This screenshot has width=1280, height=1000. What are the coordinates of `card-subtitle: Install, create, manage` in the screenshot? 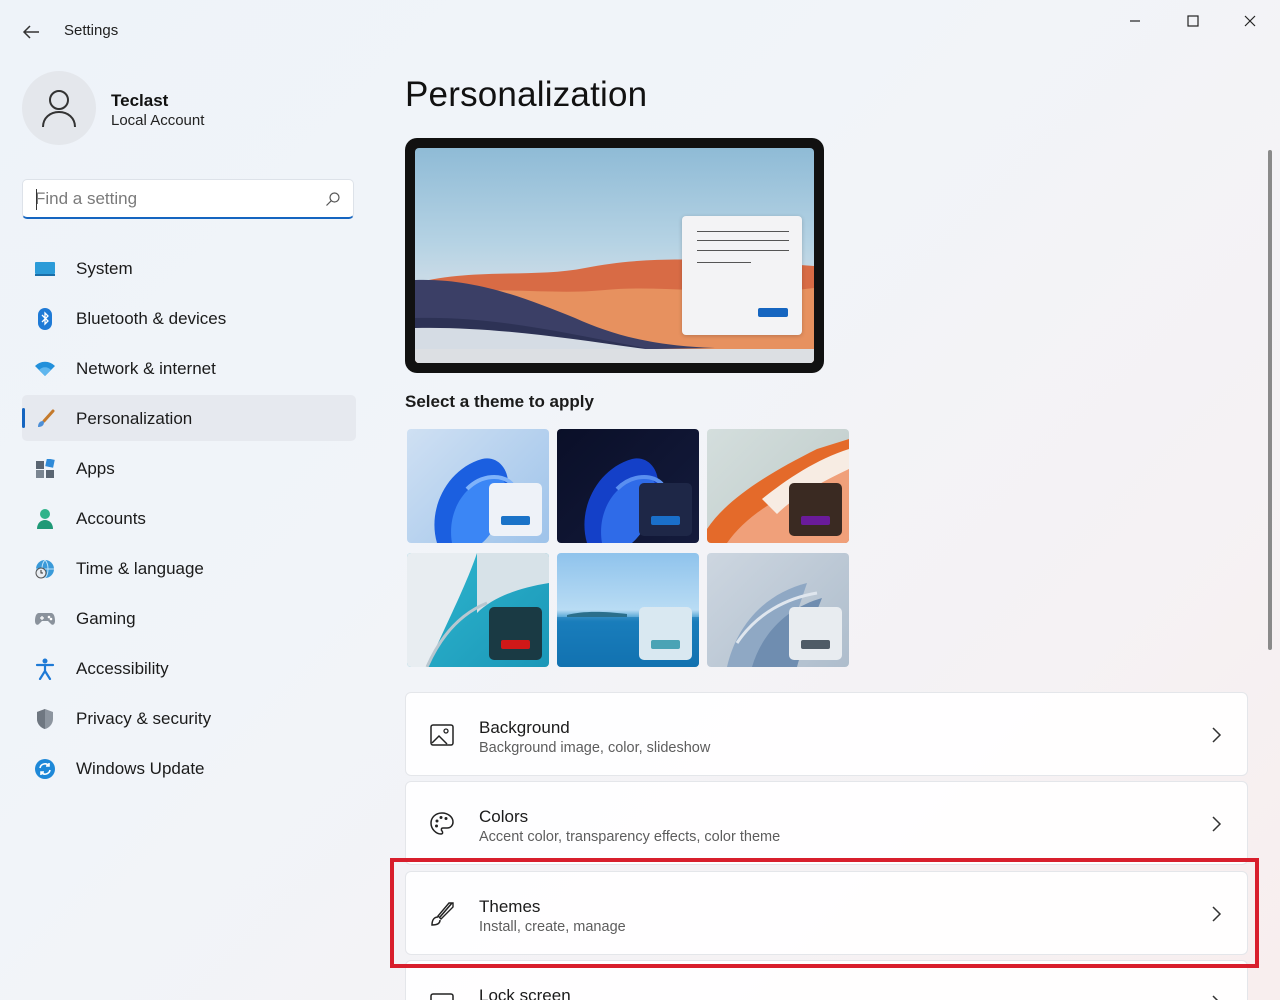 It's located at (552, 927).